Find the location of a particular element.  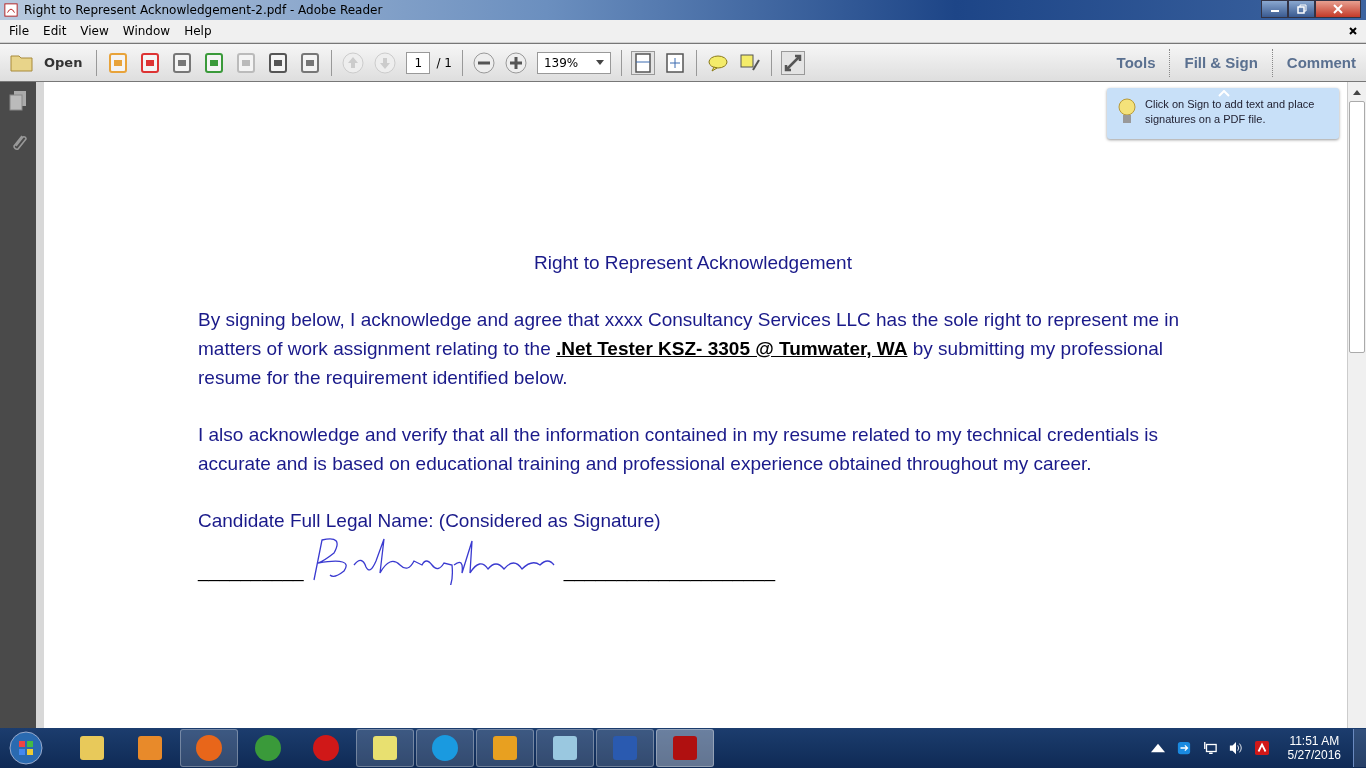

zoom-dropdown: 139% is located at coordinates (573, 62).